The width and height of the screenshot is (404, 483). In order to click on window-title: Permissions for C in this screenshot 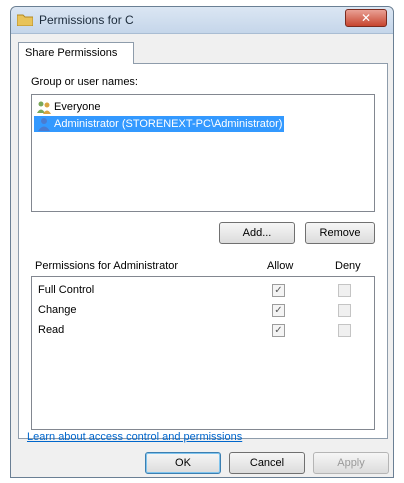, I will do `click(86, 20)`.